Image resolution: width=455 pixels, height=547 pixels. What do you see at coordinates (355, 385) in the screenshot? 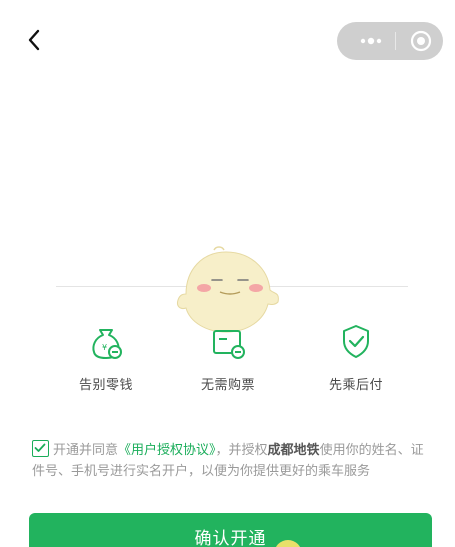
I see `feature-label: 先乘后付` at bounding box center [355, 385].